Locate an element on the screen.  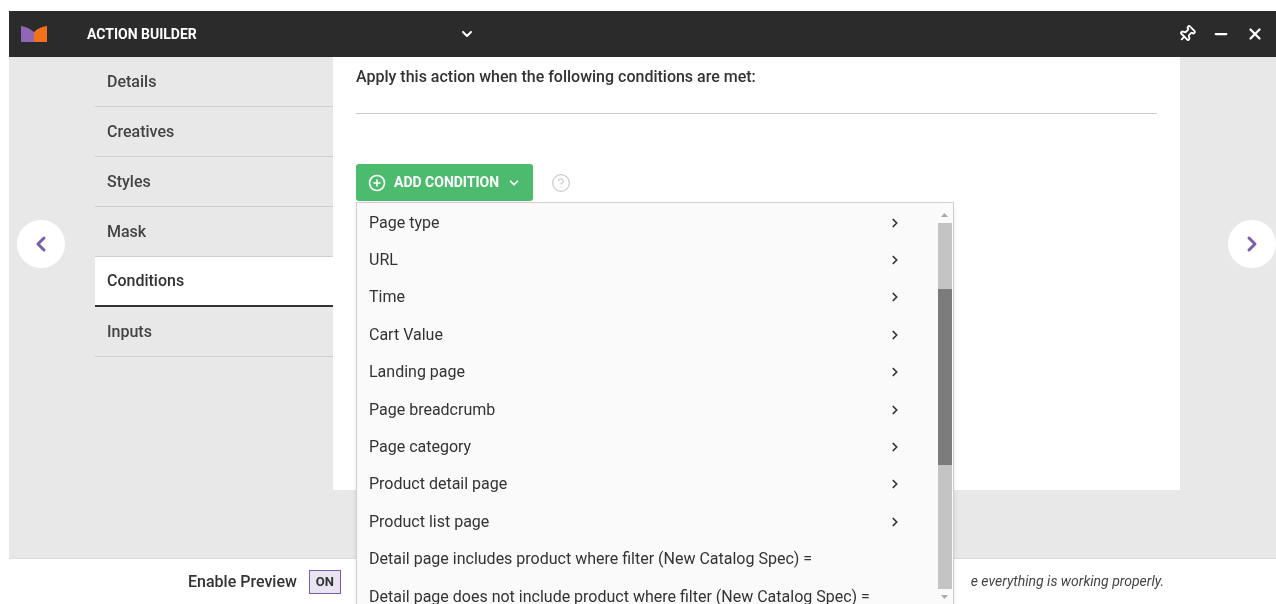
dropdown-item: Page breadcrumb is located at coordinates (646, 409).